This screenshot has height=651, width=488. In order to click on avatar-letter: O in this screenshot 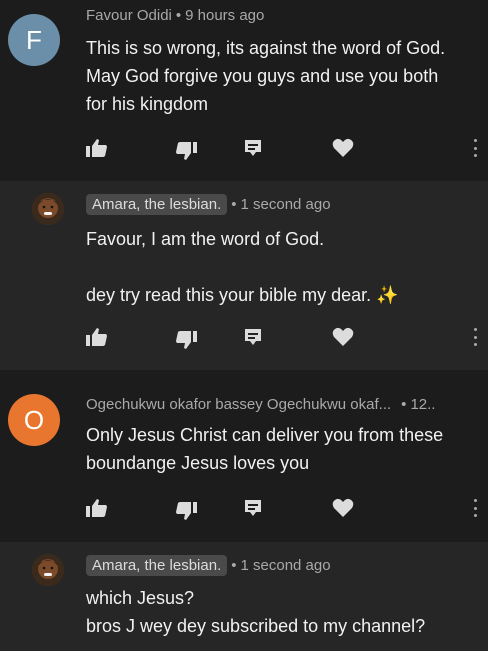, I will do `click(34, 419)`.